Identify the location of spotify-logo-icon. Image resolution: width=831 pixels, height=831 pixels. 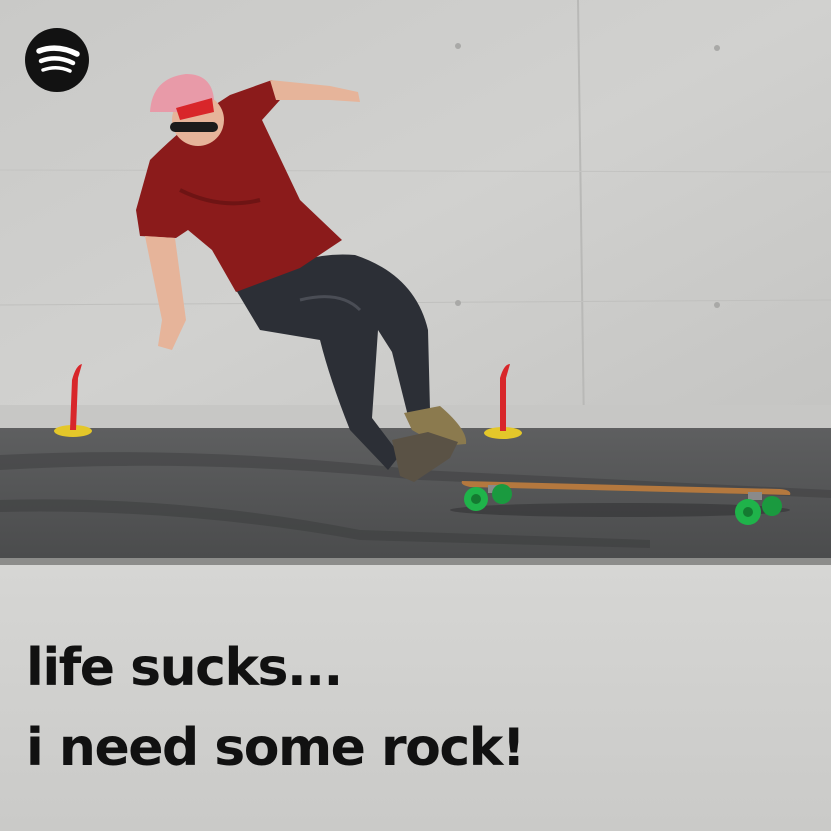
(57, 60).